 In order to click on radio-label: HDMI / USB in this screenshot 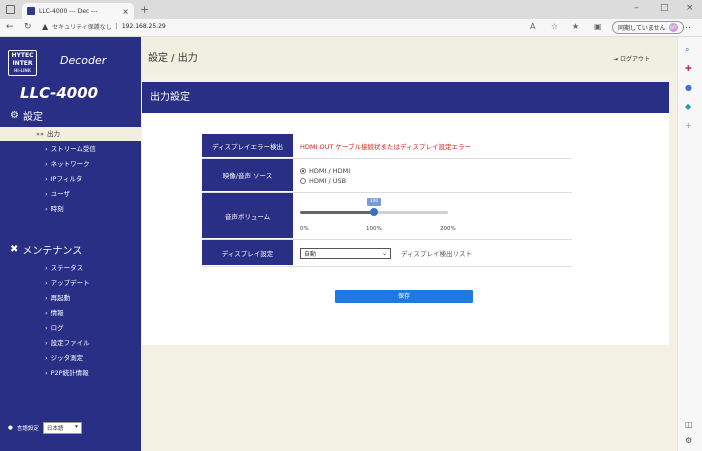, I will do `click(328, 180)`.